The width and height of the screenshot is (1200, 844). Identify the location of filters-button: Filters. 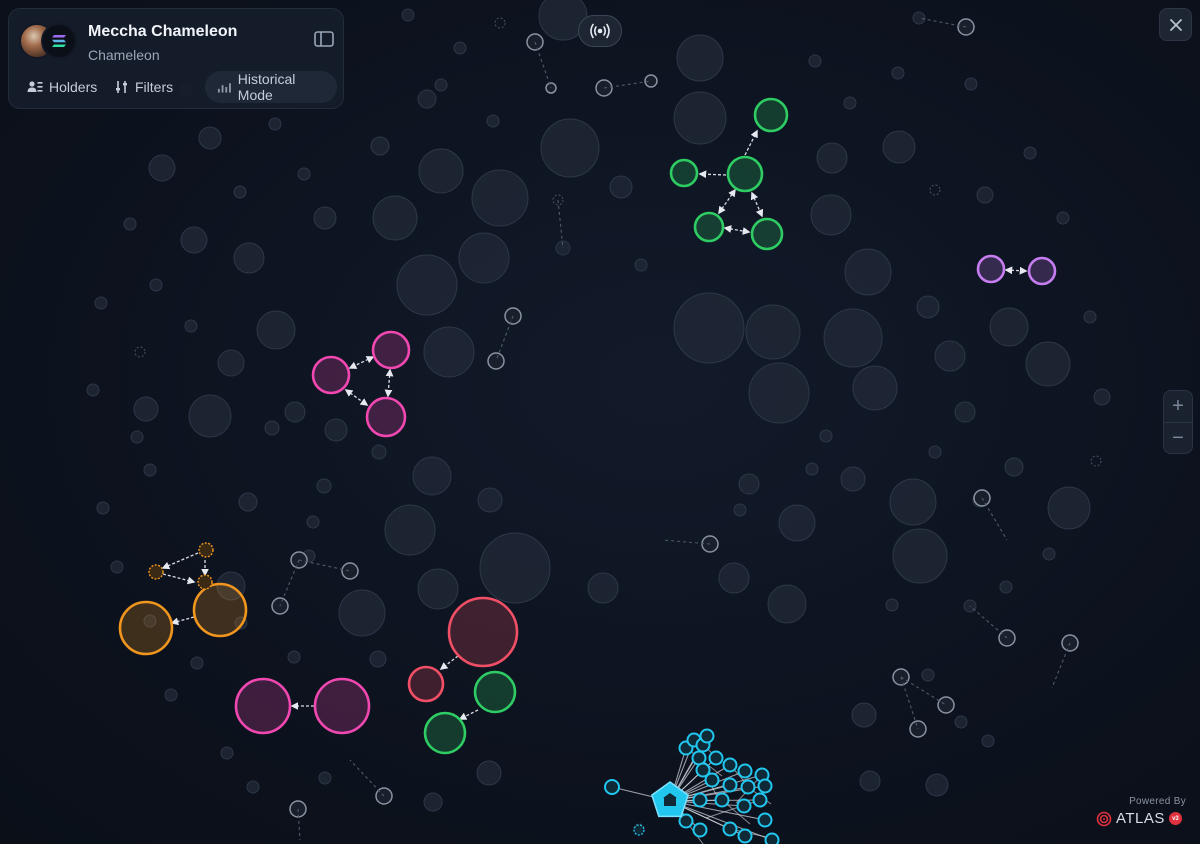
(144, 87).